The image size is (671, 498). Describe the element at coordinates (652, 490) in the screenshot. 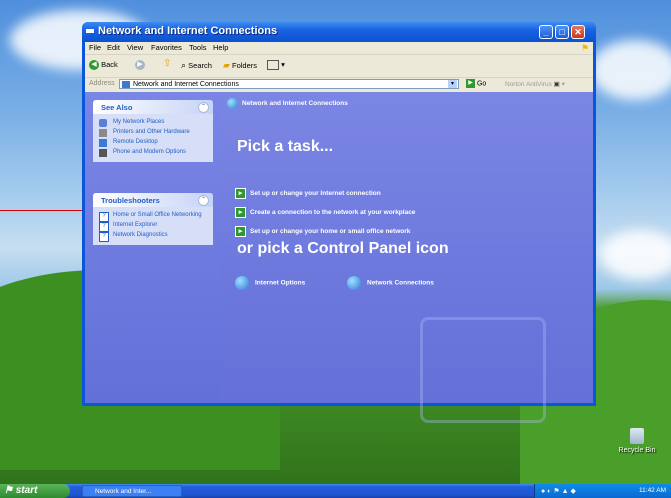

I see `clock: 11:42 AM` at that location.